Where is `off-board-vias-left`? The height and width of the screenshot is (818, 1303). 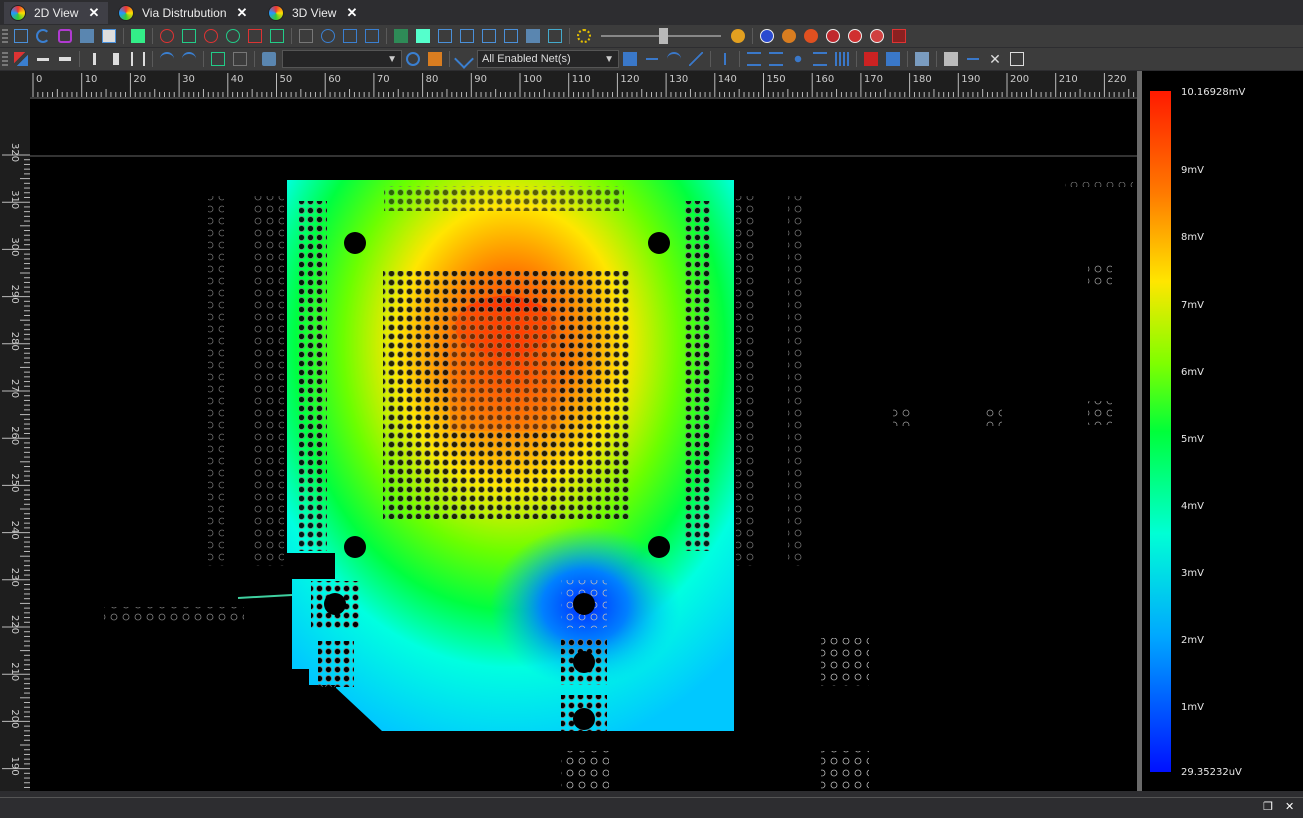
off-board-vias-left is located at coordinates (269, 381).